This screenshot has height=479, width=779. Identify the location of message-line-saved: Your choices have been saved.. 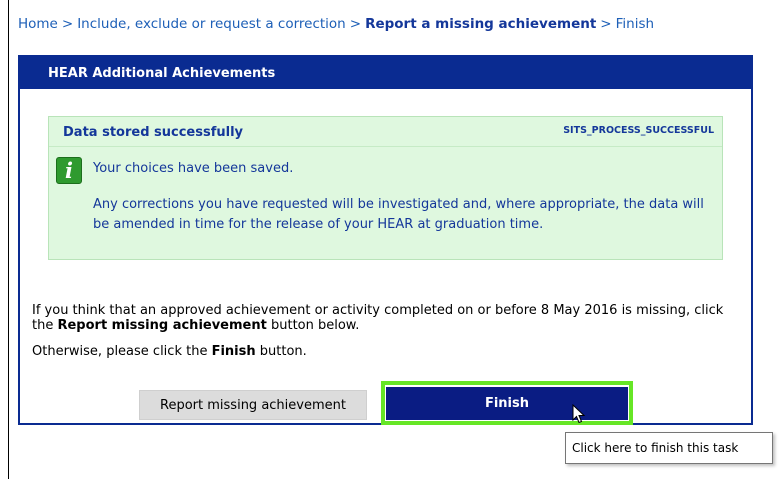
(193, 168).